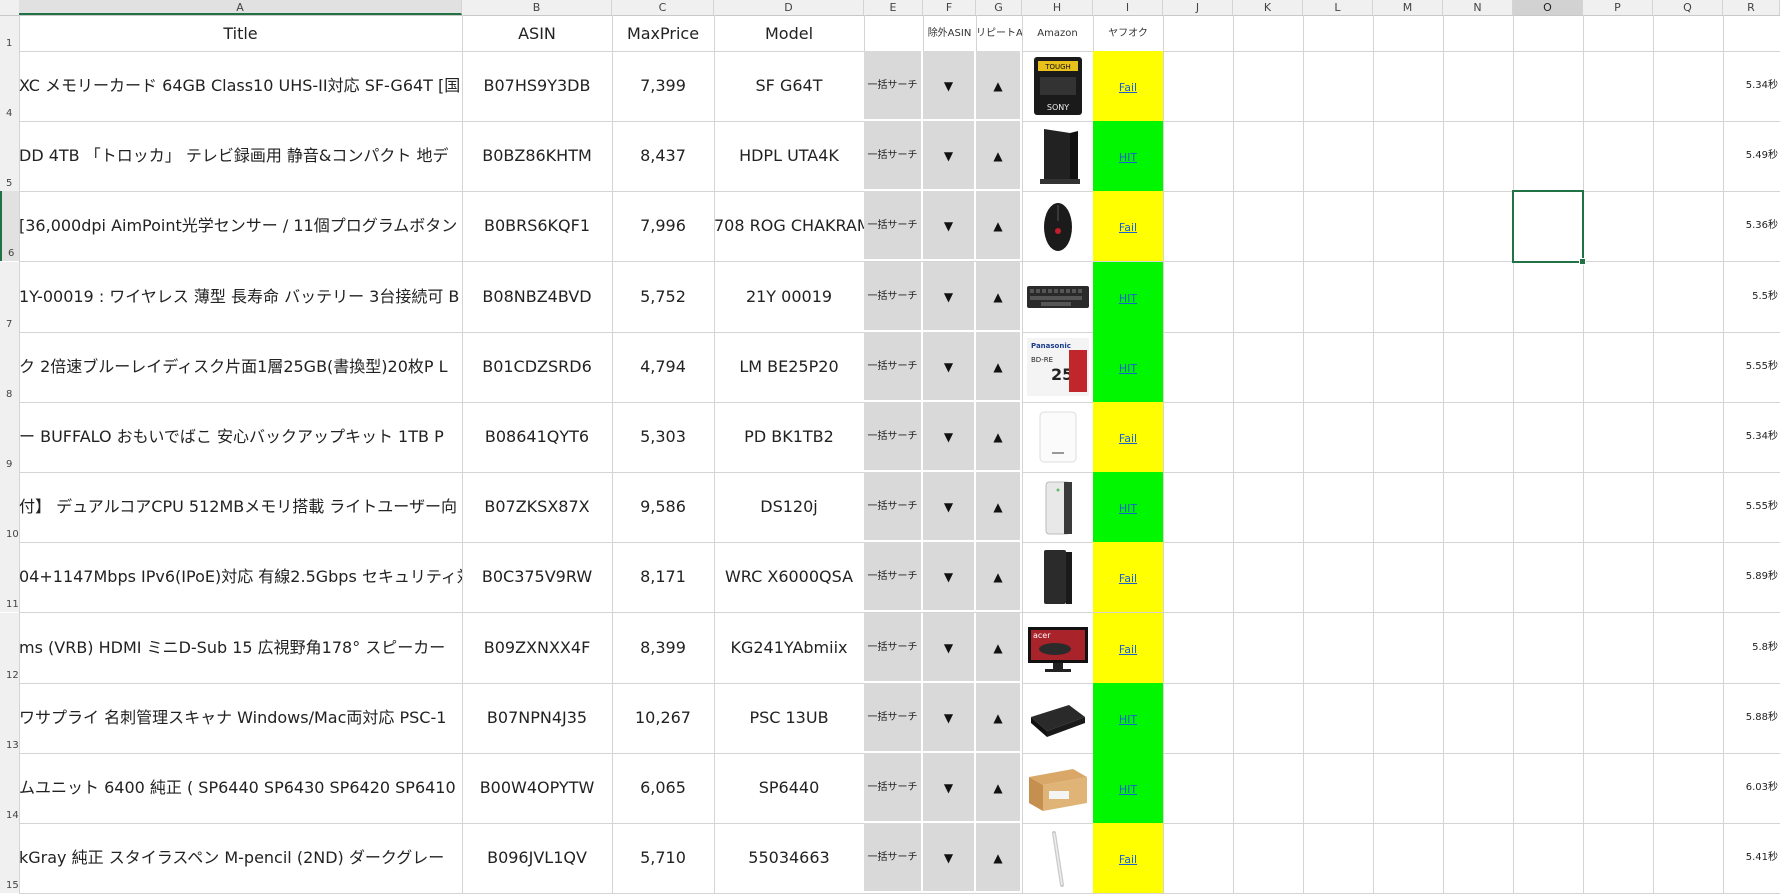  Describe the element at coordinates (1751, 226) in the screenshot. I see `cell-elapsed-time: 5.36秒` at that location.